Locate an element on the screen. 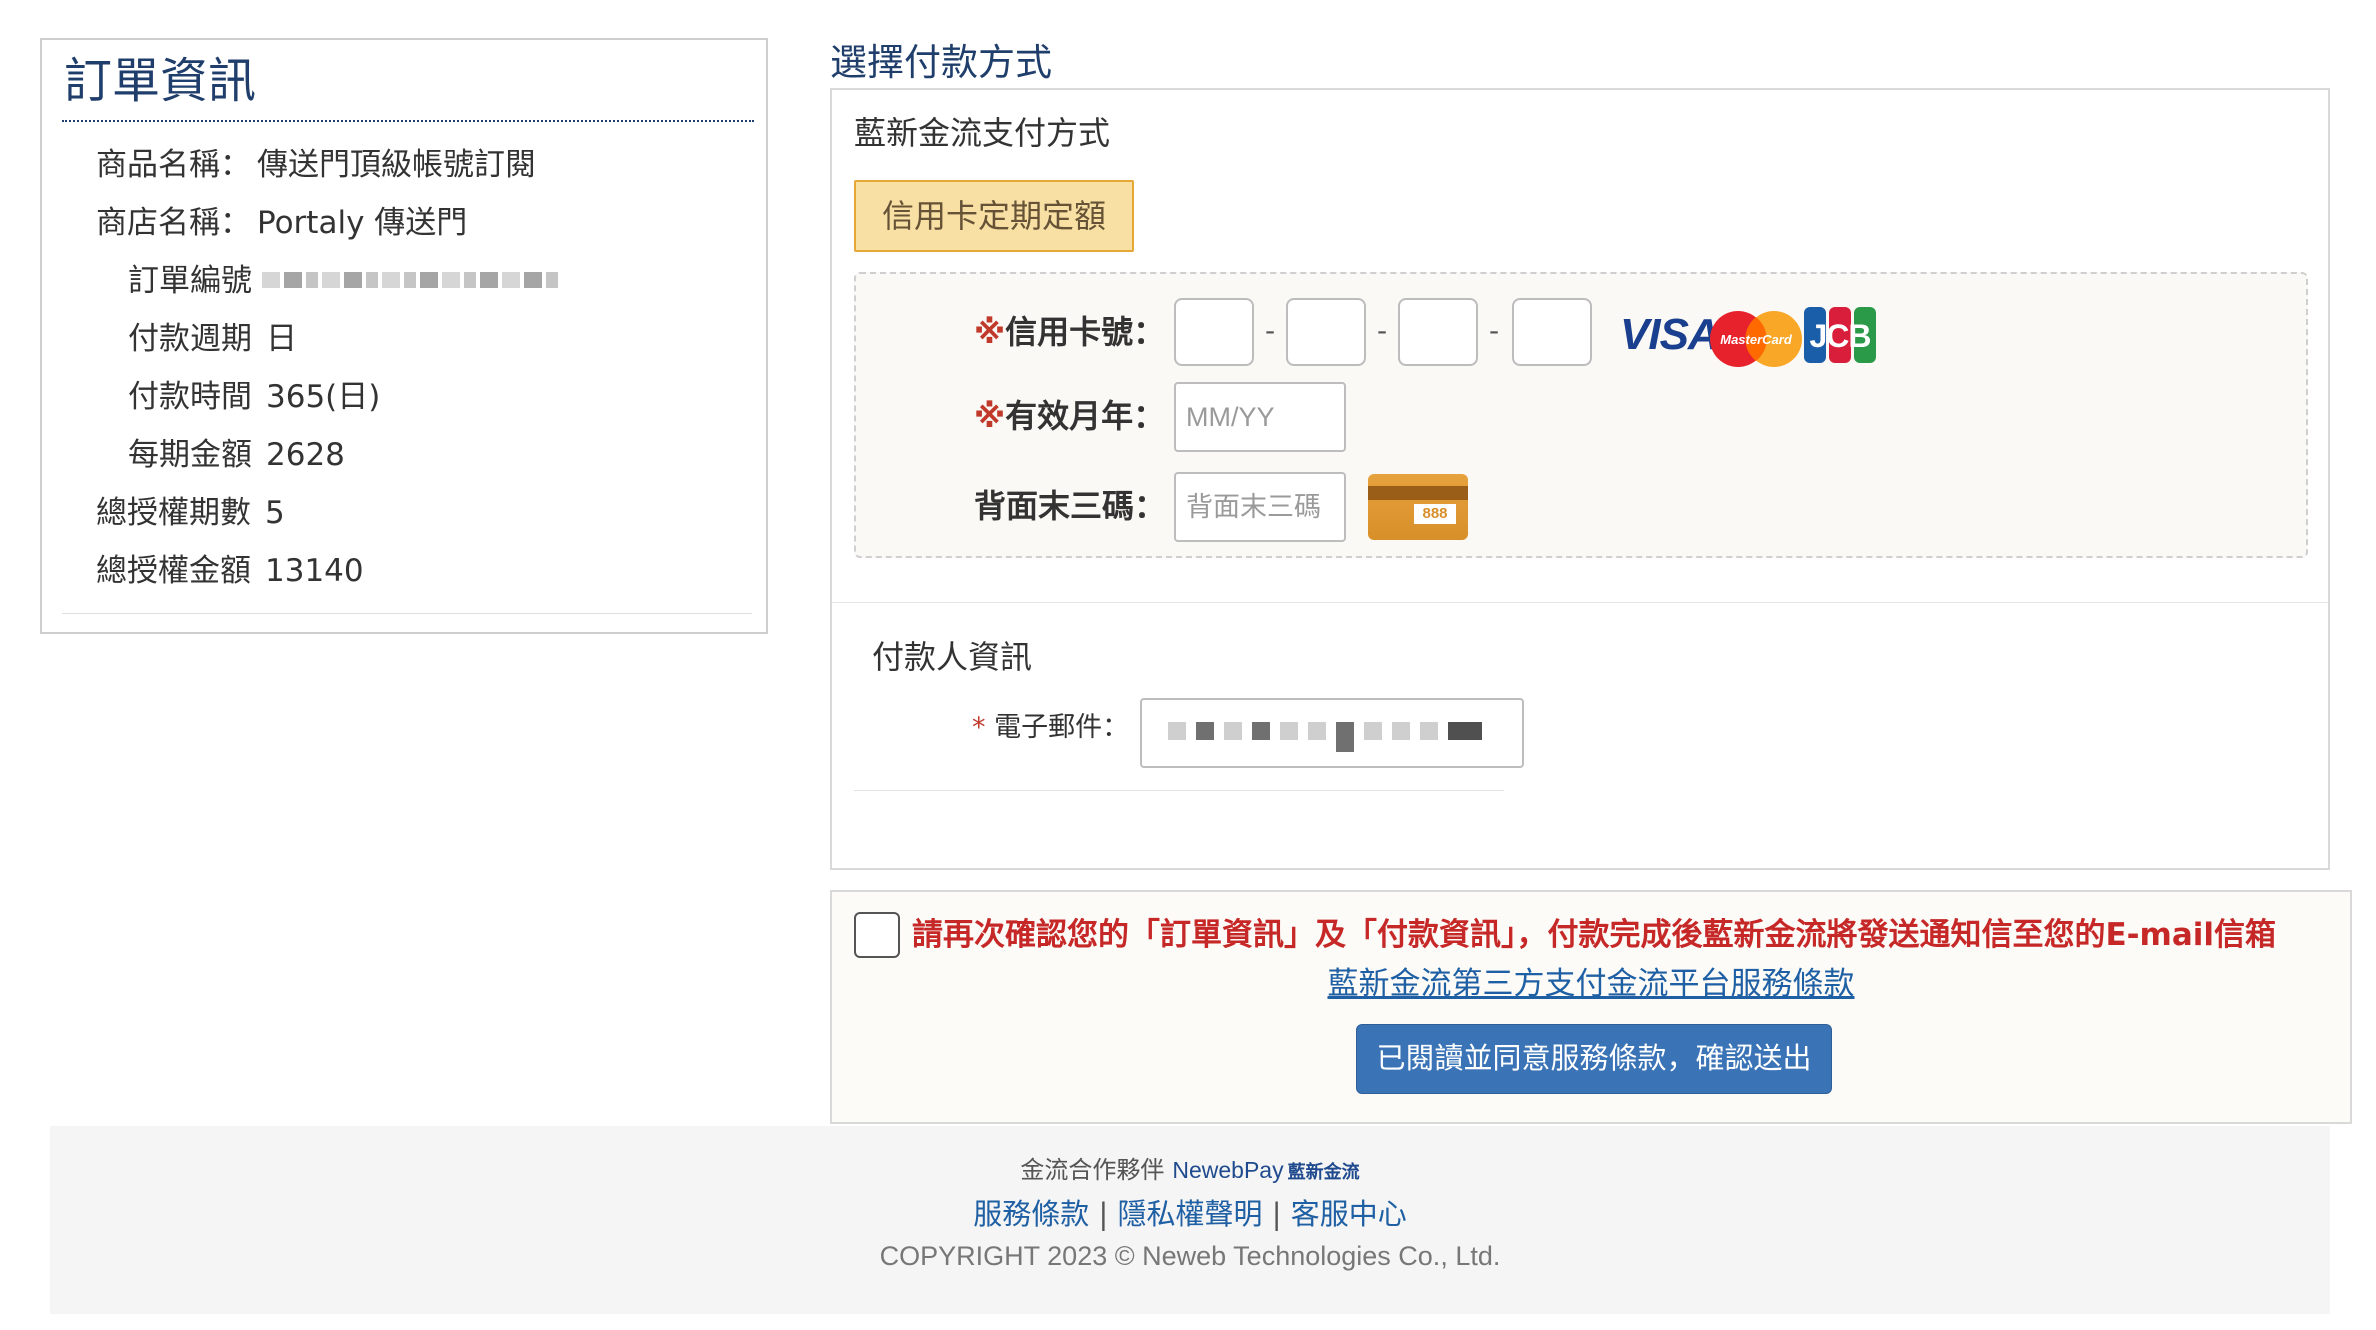 This screenshot has height=1330, width=2376. cvv-input is located at coordinates (1260, 507).